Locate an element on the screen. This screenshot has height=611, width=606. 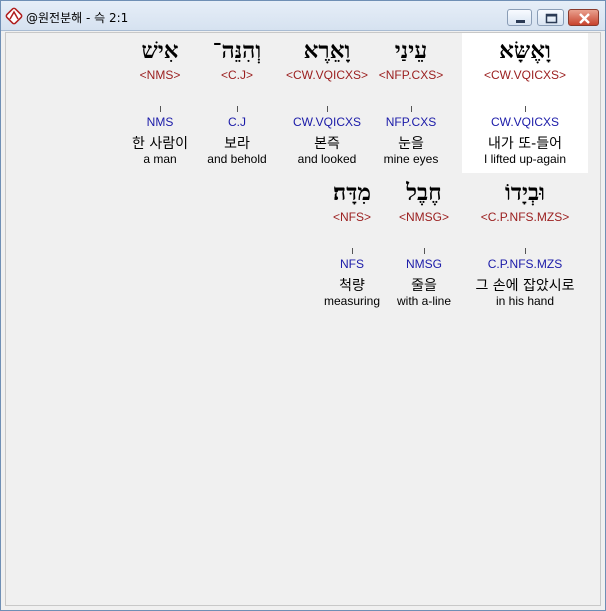
english-gloss: mine eyes is located at coordinates (411, 159).